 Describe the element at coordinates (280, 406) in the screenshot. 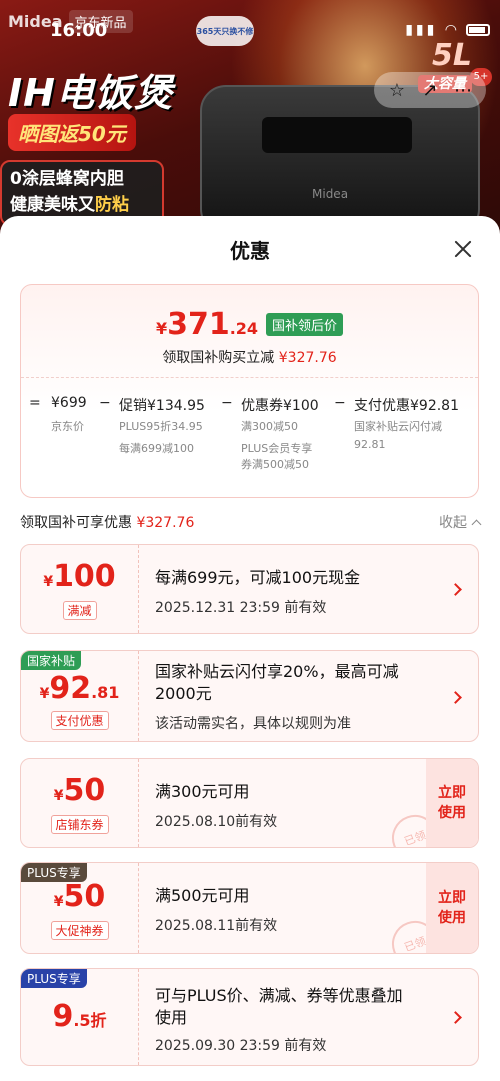

I see `coupon-discount: 优惠券¥100` at that location.